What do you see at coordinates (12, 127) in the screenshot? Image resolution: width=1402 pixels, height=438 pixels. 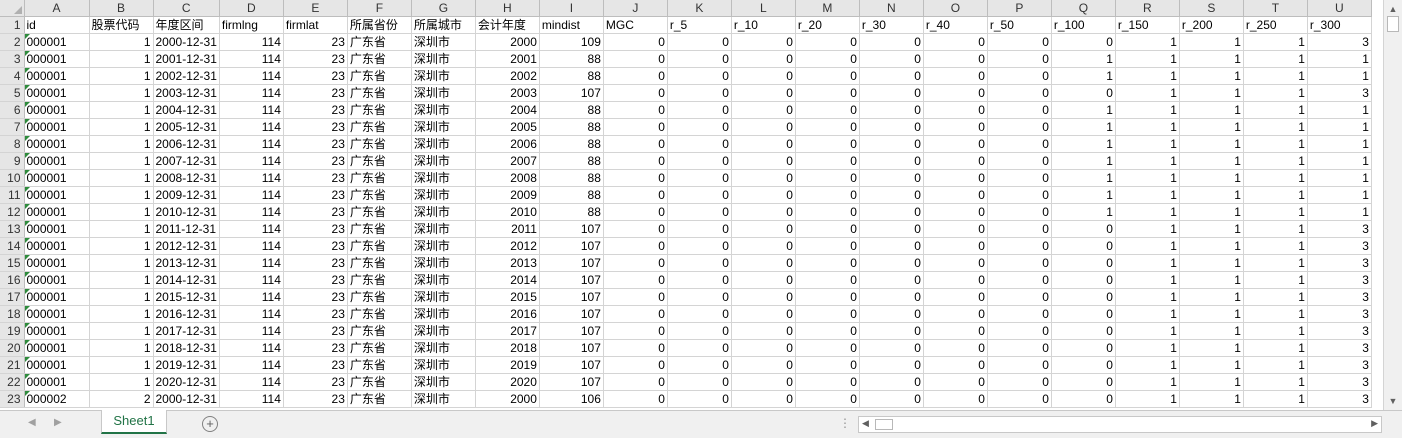 I see `row-header: 7` at bounding box center [12, 127].